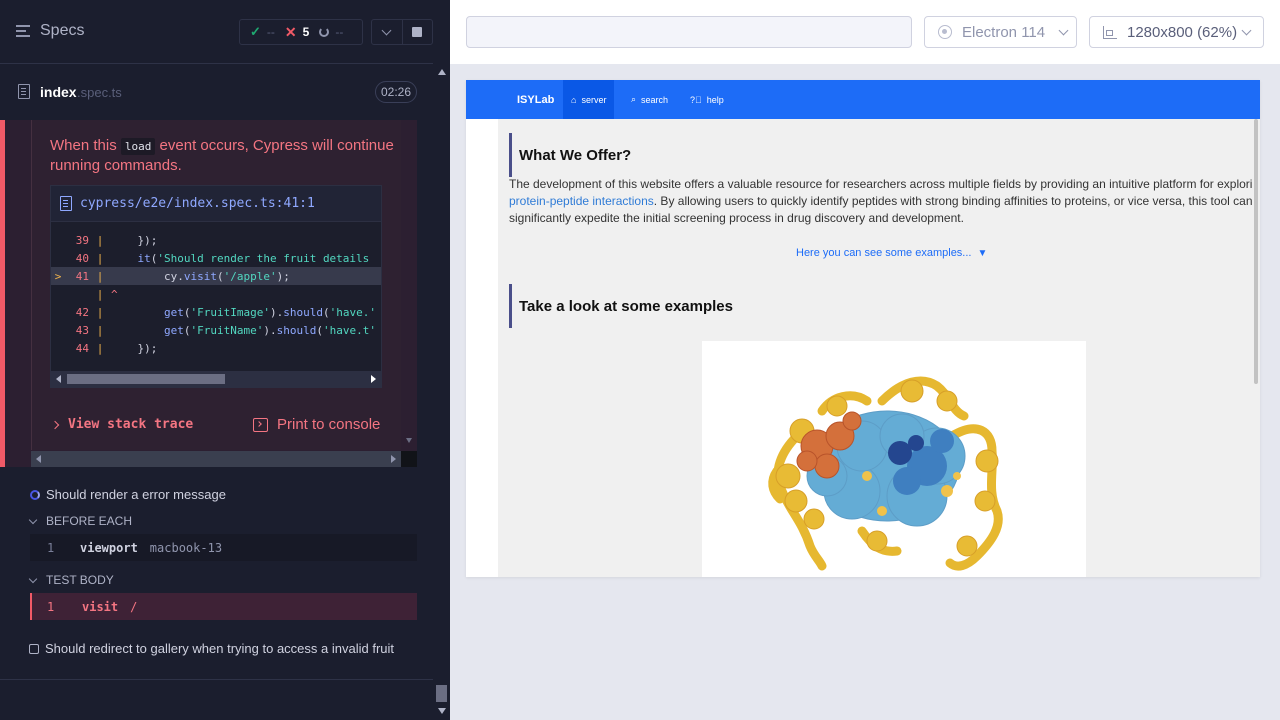  I want to click on section-title-offer: What We Offer?, so click(570, 155).